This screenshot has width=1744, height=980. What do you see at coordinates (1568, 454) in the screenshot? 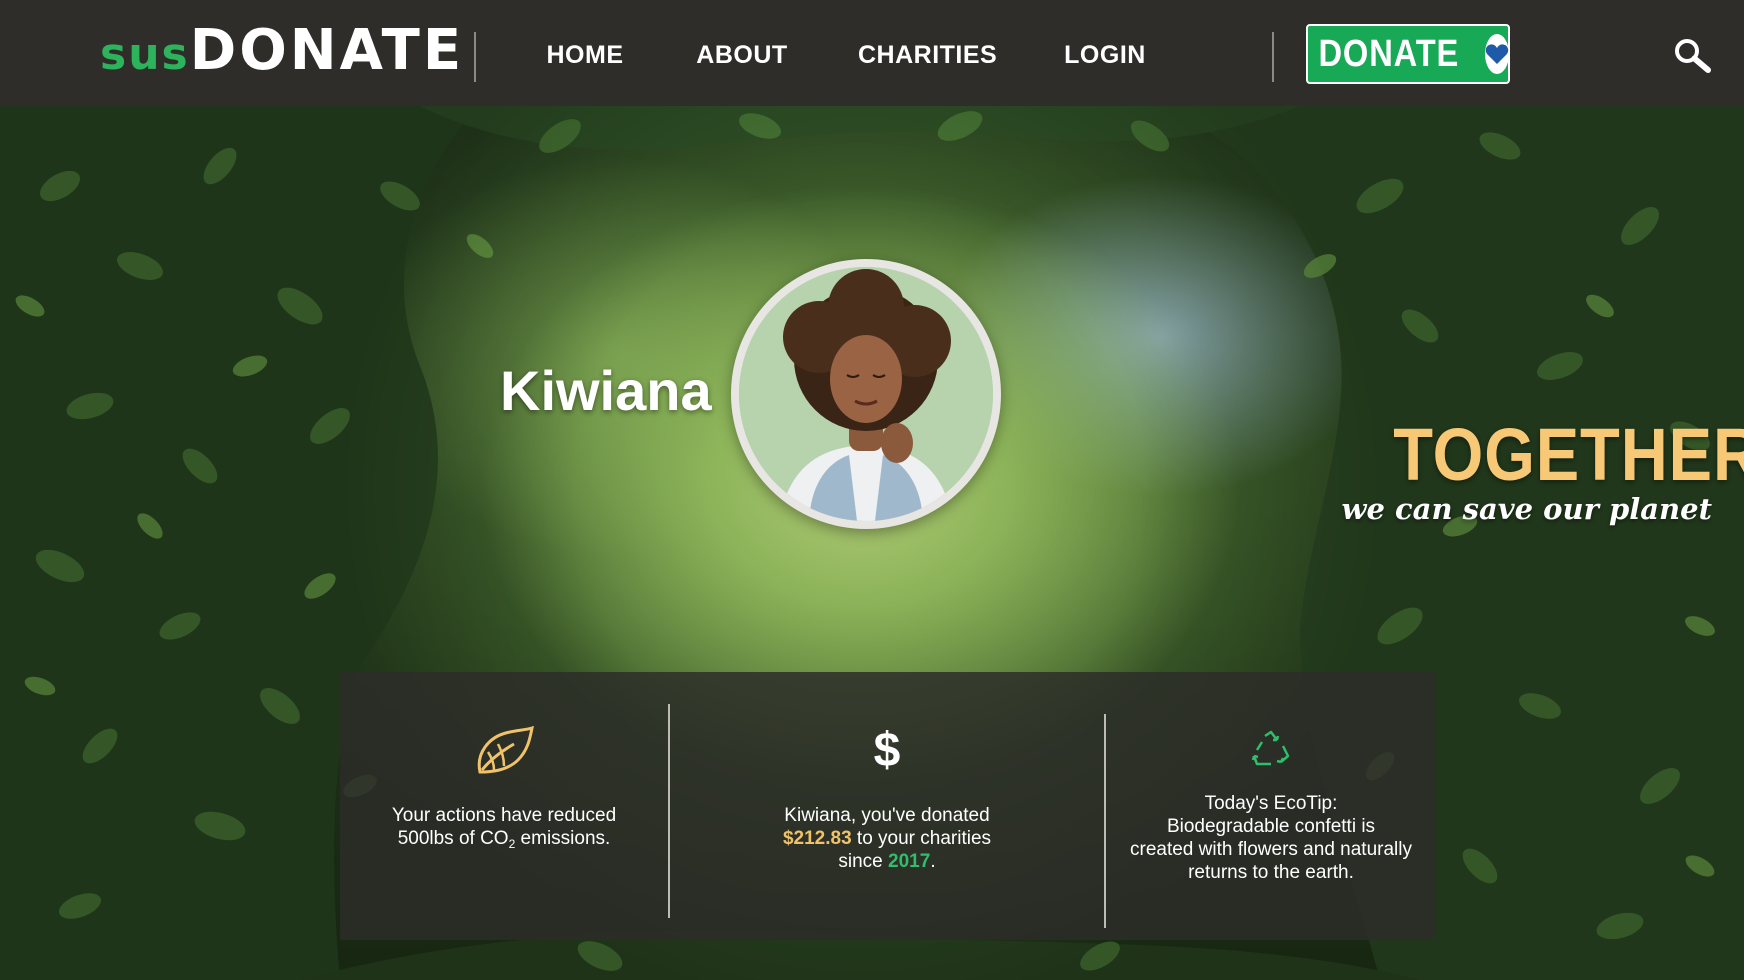
I see `tagline-headline: TOGETHER` at bounding box center [1568, 454].